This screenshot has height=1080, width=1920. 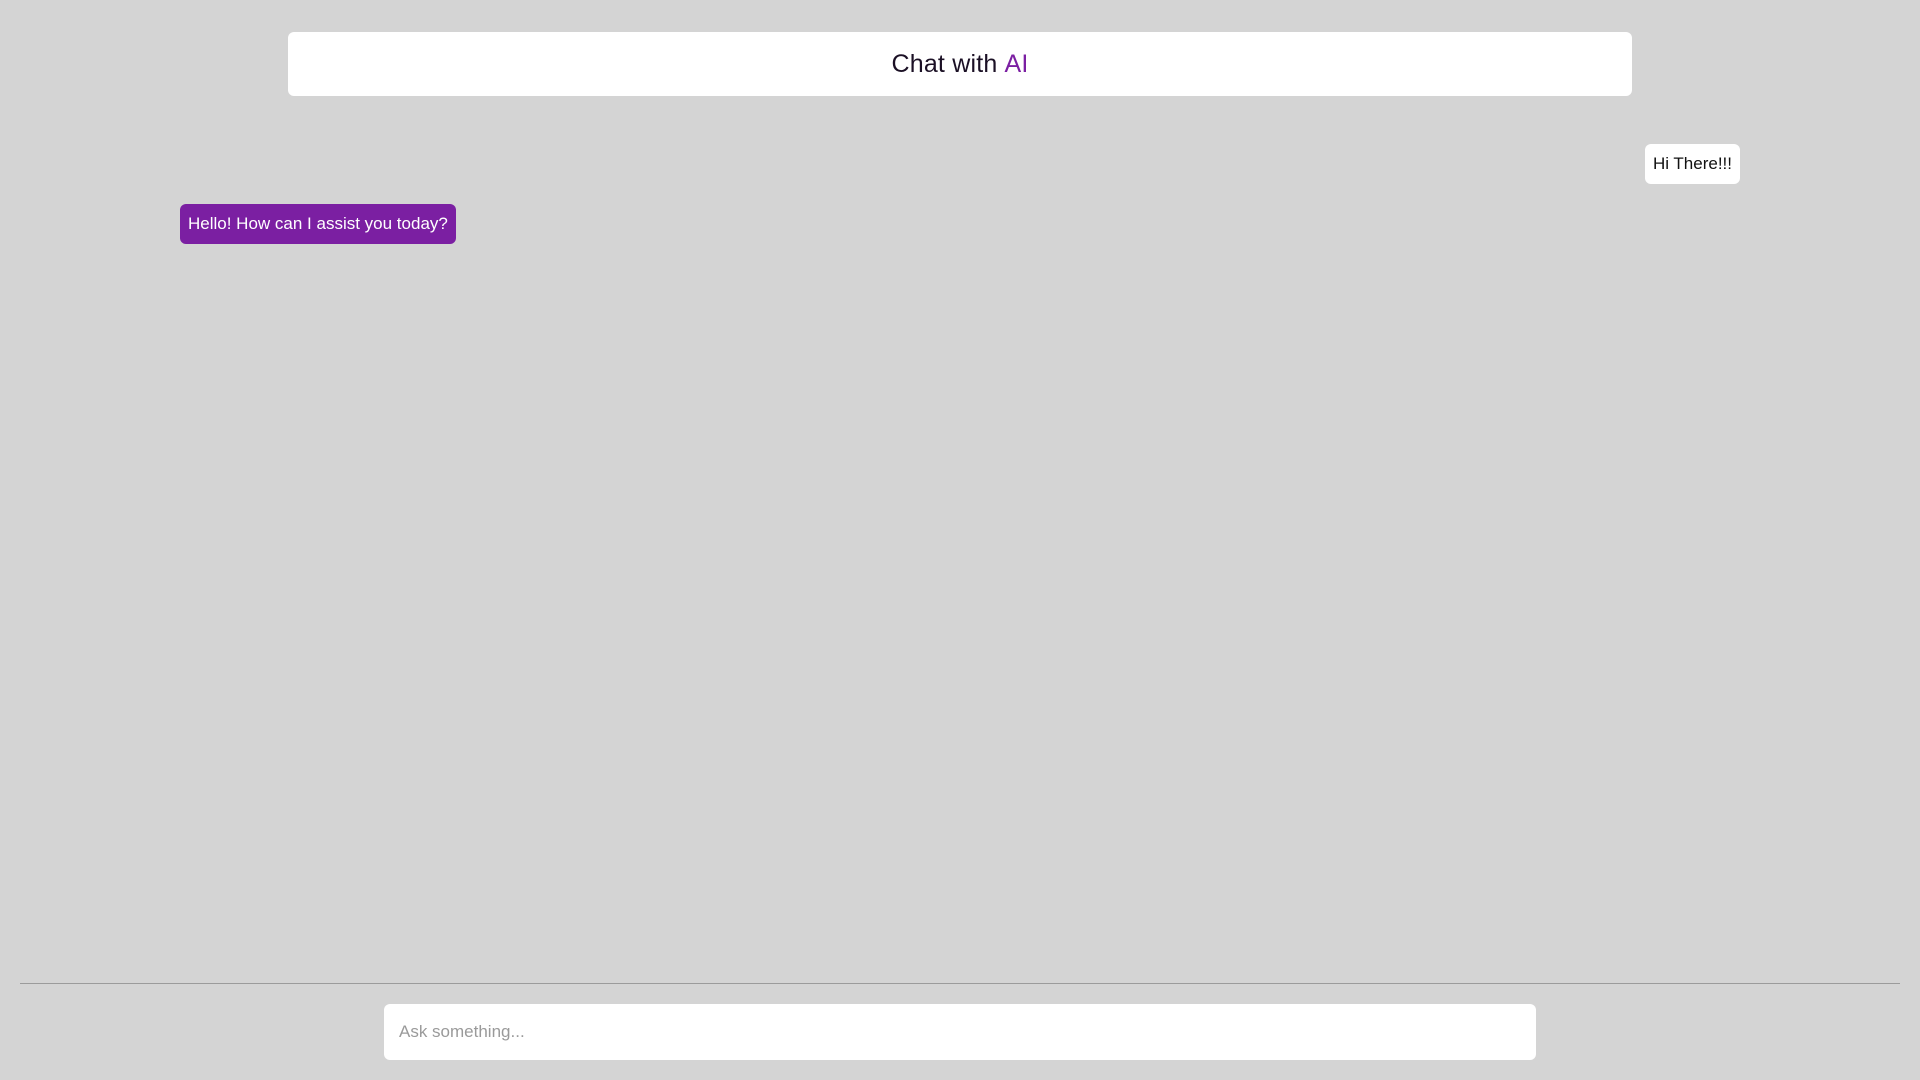 I want to click on composer-divider, so click(x=960, y=983).